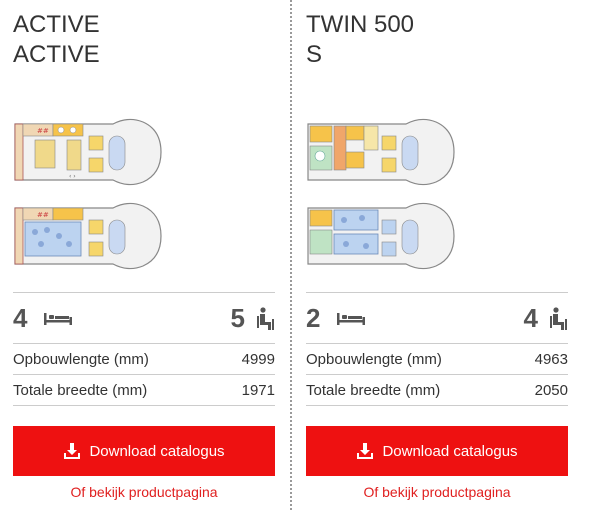  I want to click on card-title: TWIN 500 S, so click(360, 40).